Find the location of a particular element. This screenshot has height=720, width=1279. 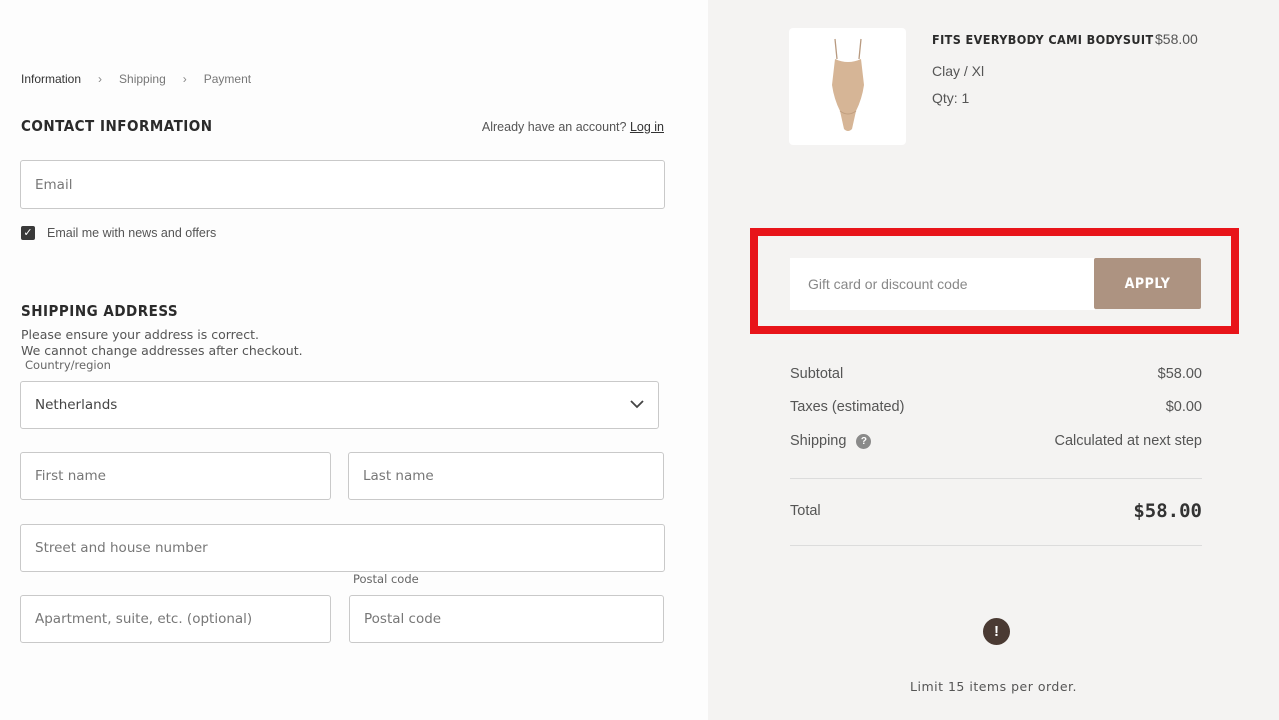

total-label: Total is located at coordinates (805, 511).